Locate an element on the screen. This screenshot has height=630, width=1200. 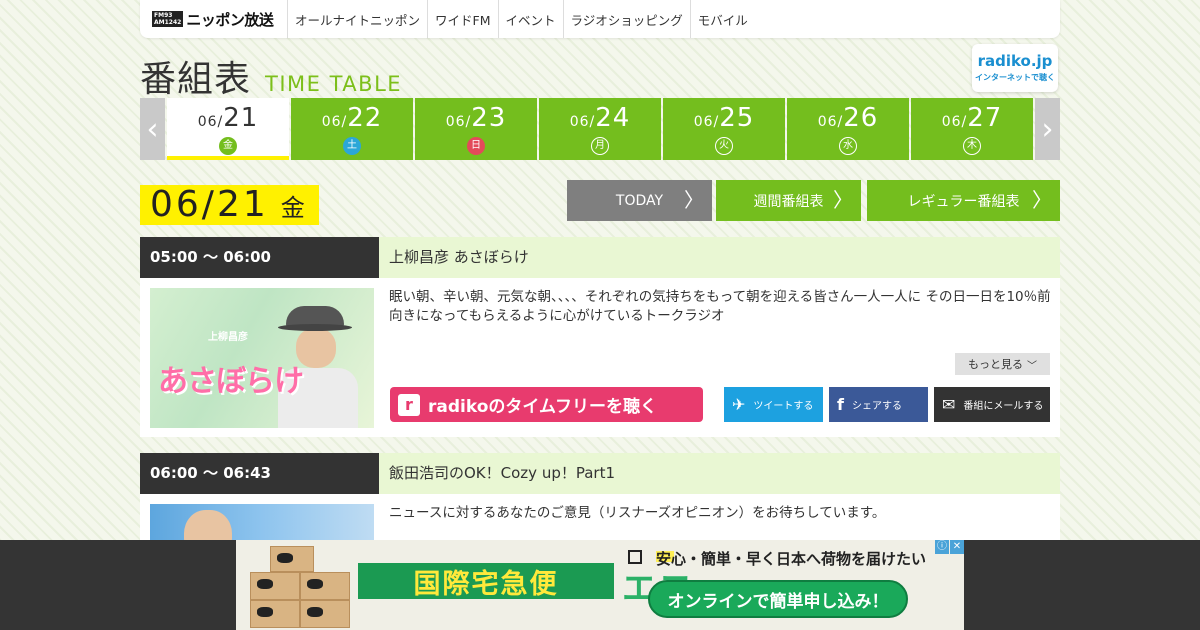
radiko-icon: r is located at coordinates (409, 404).